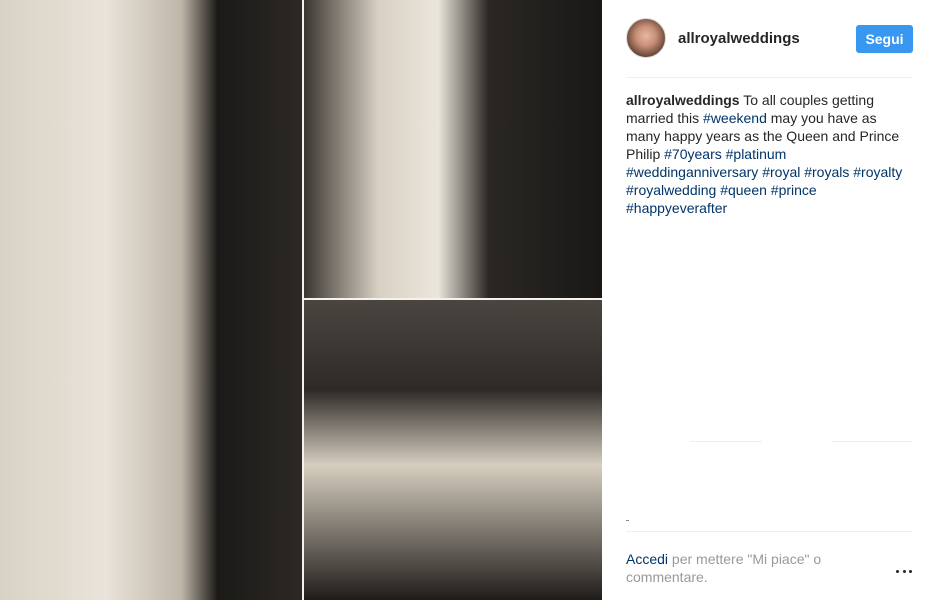 The width and height of the screenshot is (936, 600). What do you see at coordinates (683, 100) in the screenshot?
I see `caption-username: allroyalweddings` at bounding box center [683, 100].